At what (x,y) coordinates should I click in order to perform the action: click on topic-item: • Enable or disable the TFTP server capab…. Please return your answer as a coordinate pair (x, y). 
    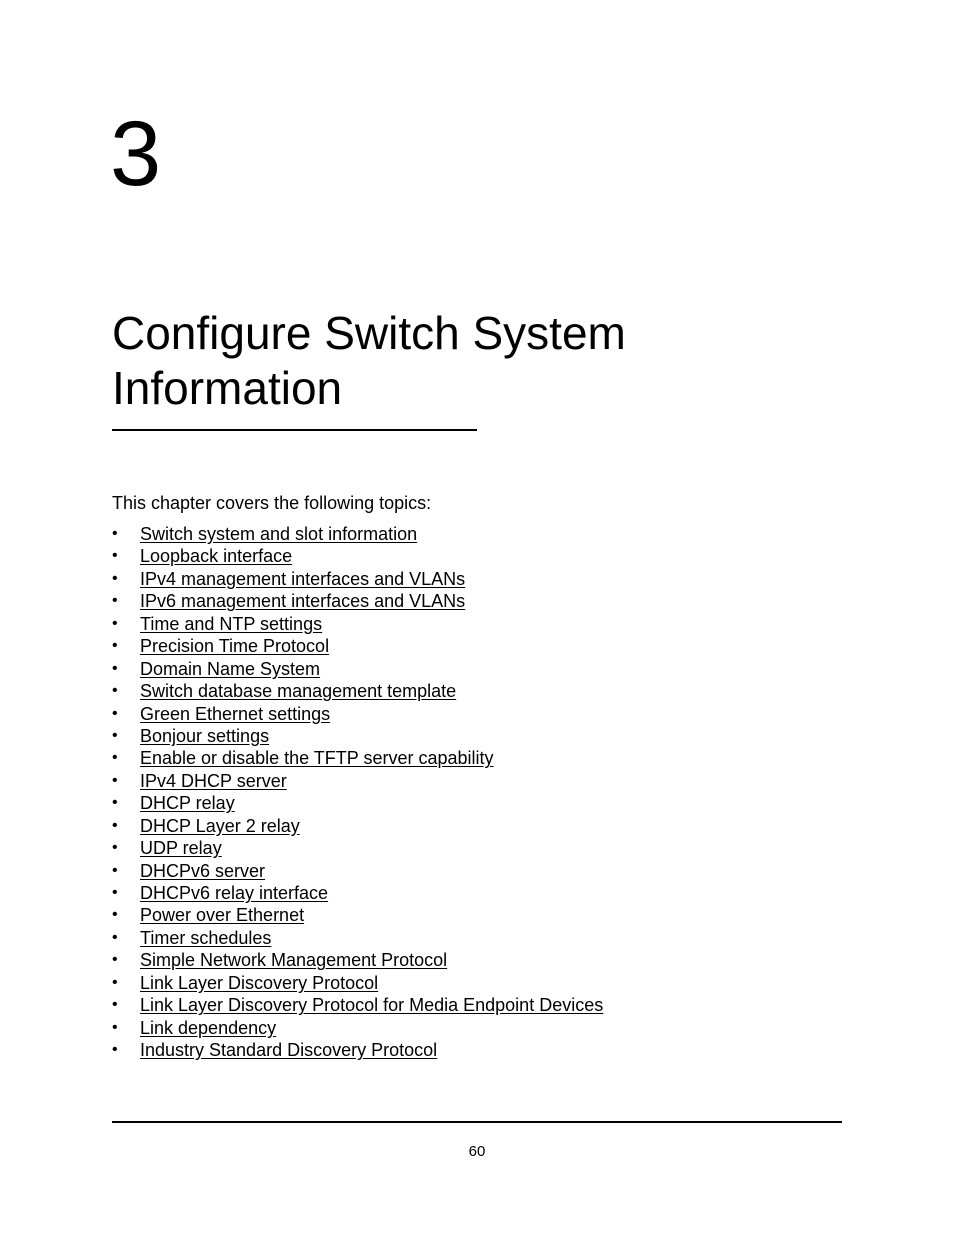
    Looking at the image, I should click on (357, 758).